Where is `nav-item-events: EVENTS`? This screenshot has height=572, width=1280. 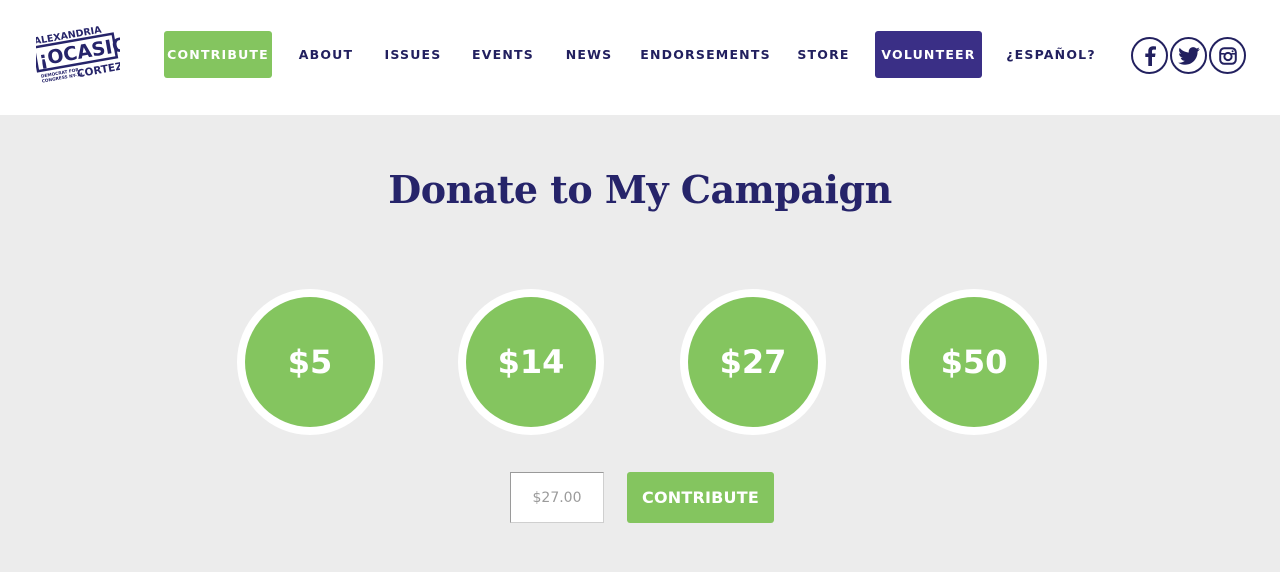 nav-item-events: EVENTS is located at coordinates (503, 54).